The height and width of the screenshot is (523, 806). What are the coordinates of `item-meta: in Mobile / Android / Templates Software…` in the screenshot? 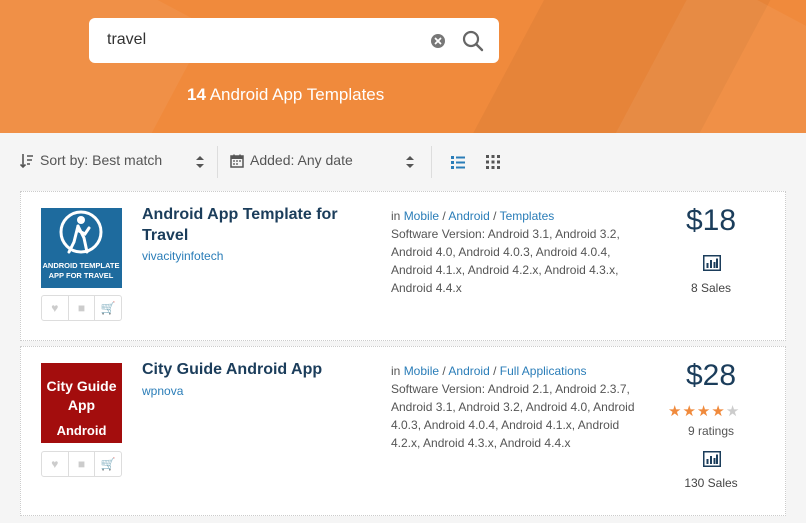 It's located at (522, 252).